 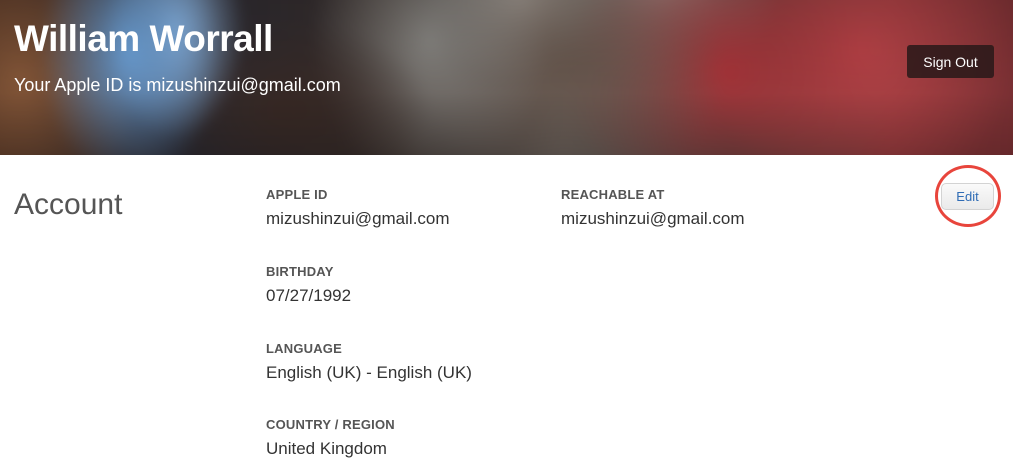 What do you see at coordinates (143, 38) in the screenshot?
I see `user-name: William Worrall` at bounding box center [143, 38].